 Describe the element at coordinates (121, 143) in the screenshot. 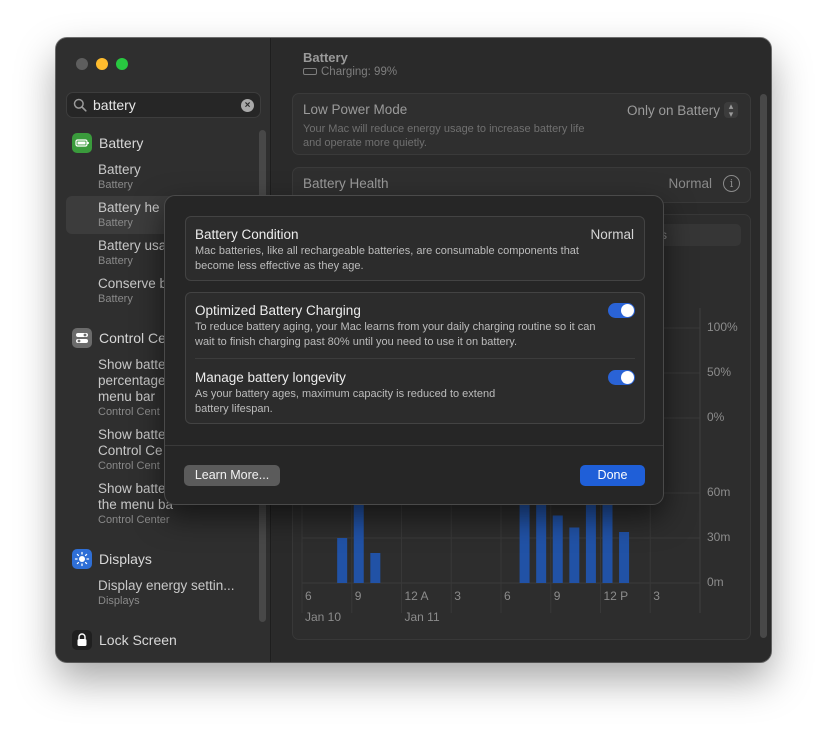

I see `sidebar-category-label: Battery` at that location.